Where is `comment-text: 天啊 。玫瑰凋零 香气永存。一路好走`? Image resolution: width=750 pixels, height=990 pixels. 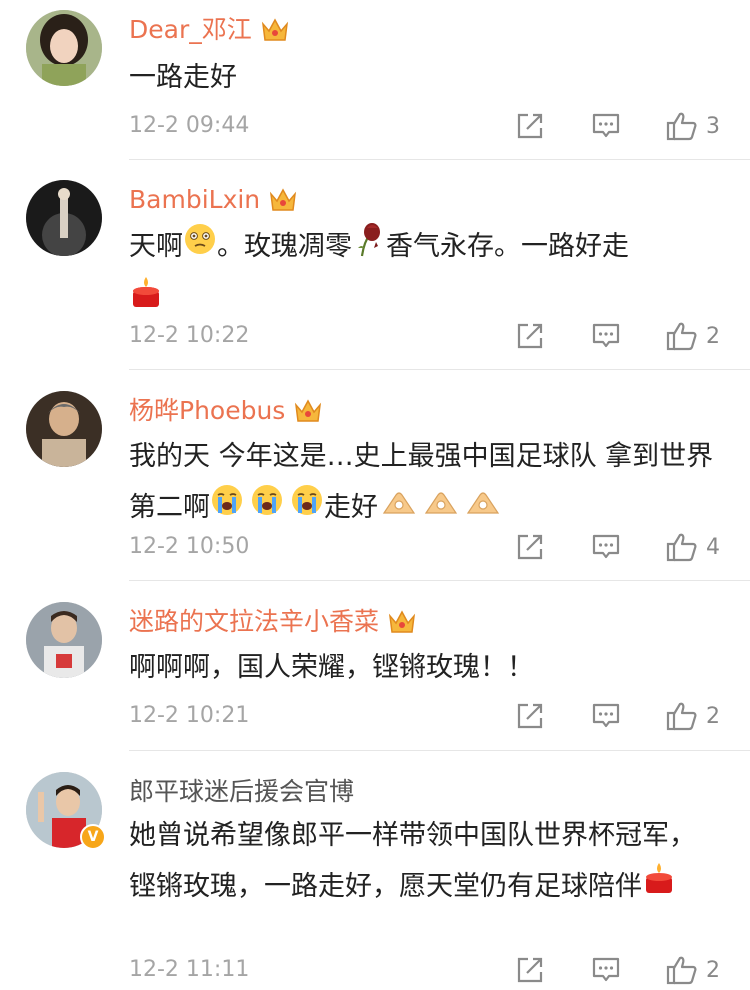
comment-text: 天啊 。玫瑰凋零 香气永存。一路好走 is located at coordinates (429, 274).